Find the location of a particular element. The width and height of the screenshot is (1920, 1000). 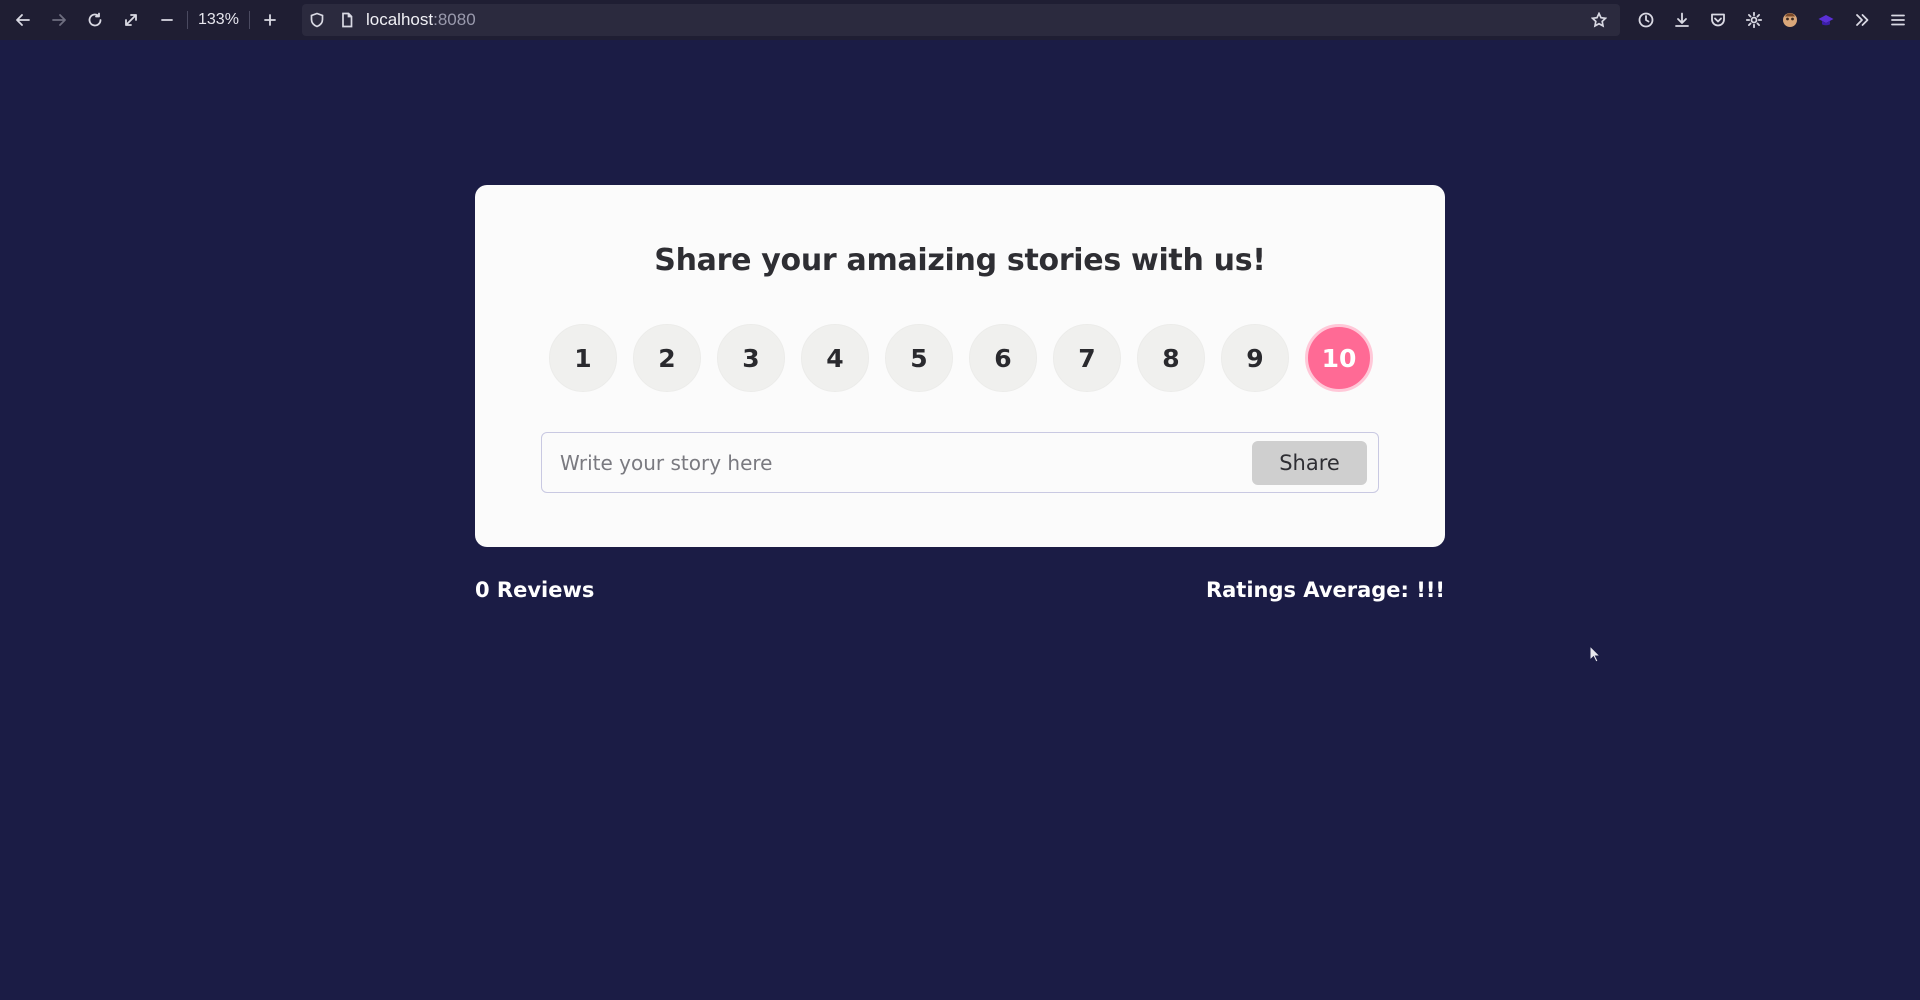

tracking-protection-button is located at coordinates (317, 20).